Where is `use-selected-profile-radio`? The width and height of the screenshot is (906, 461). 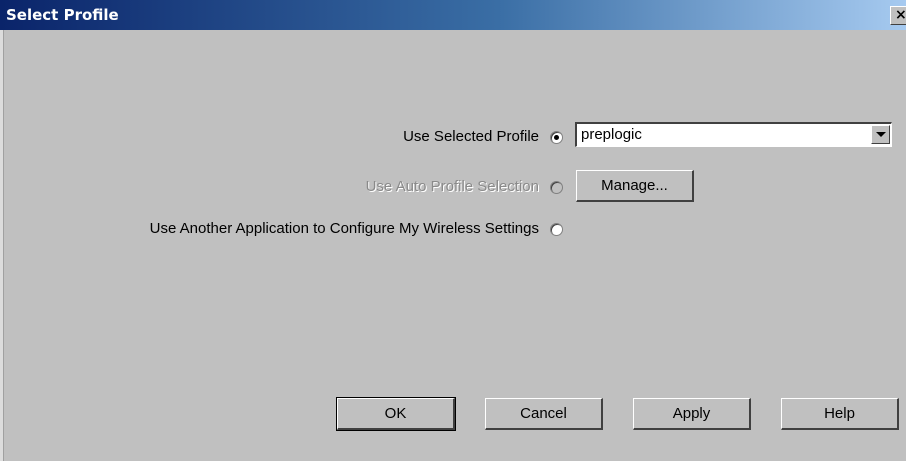
use-selected-profile-radio is located at coordinates (556, 137).